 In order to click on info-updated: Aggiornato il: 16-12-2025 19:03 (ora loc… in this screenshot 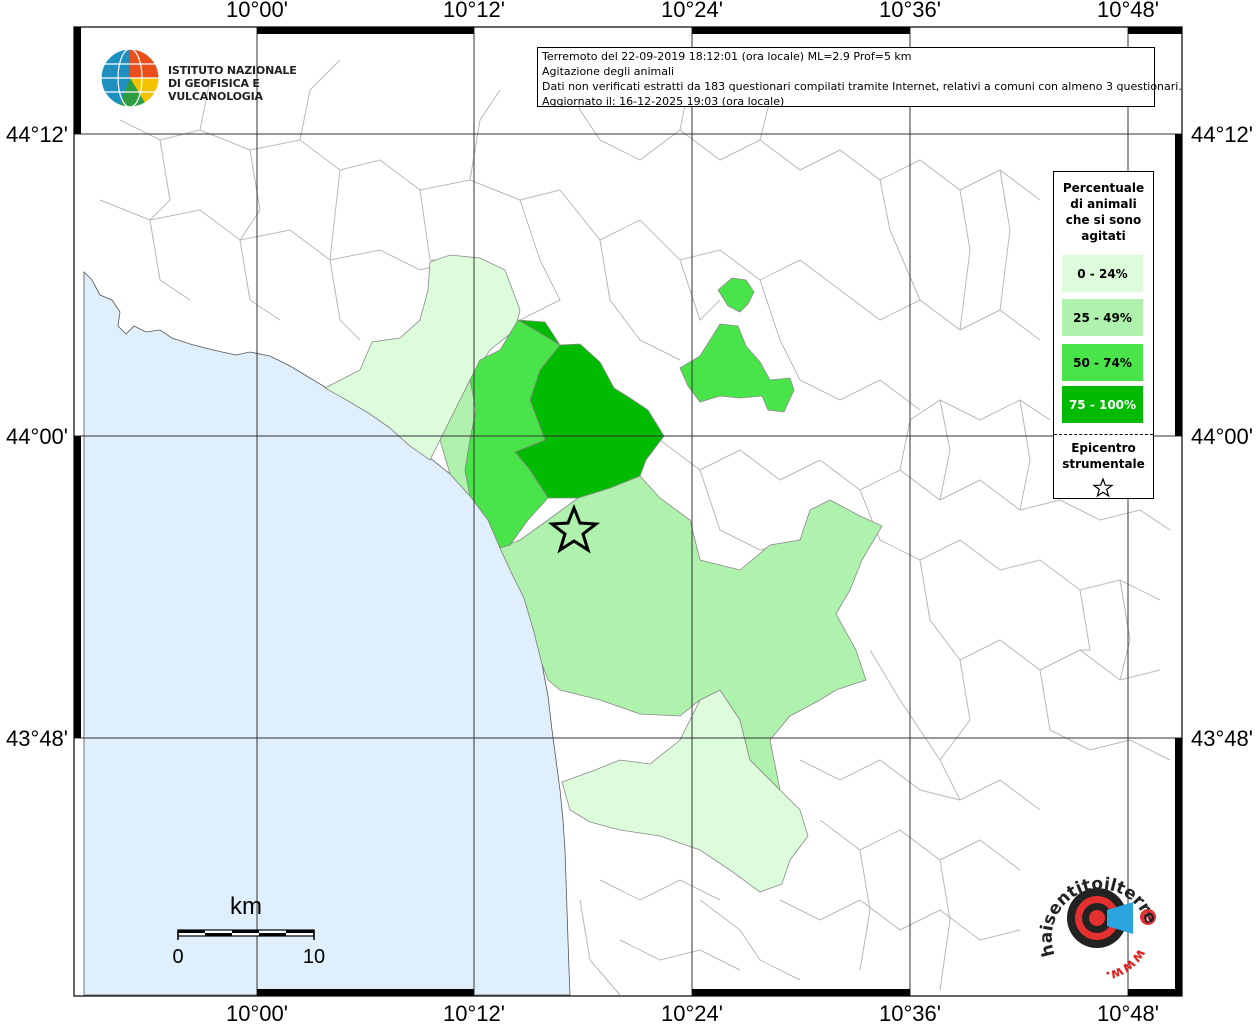, I will do `click(663, 101)`.